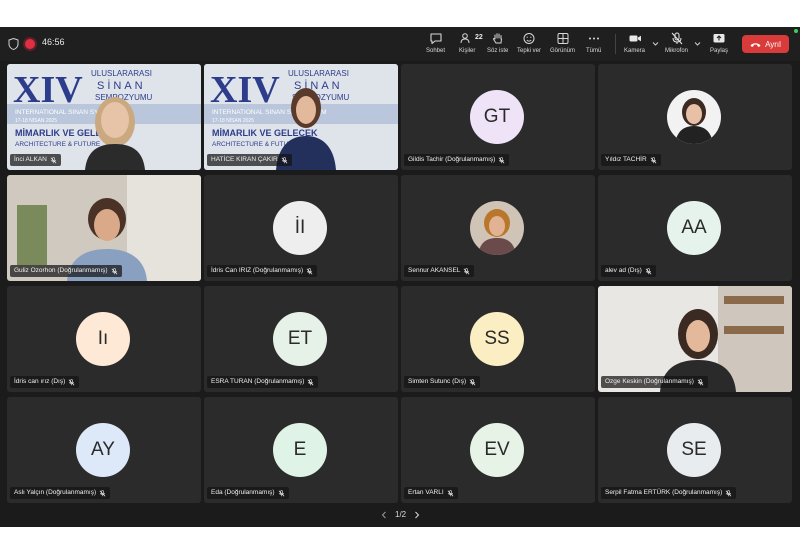 Image resolution: width=800 pixels, height=554 pixels. Describe the element at coordinates (30, 159) in the screenshot. I see `participant-name: İnci ALKAN` at that location.